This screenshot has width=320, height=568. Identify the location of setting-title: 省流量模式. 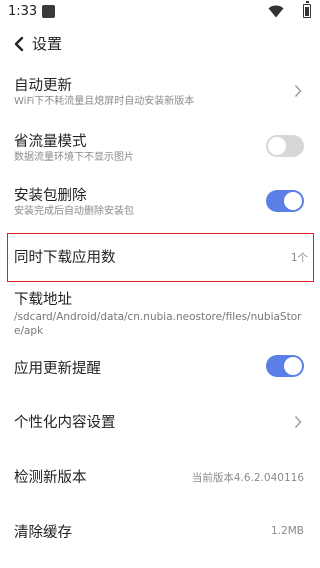
(50, 142).